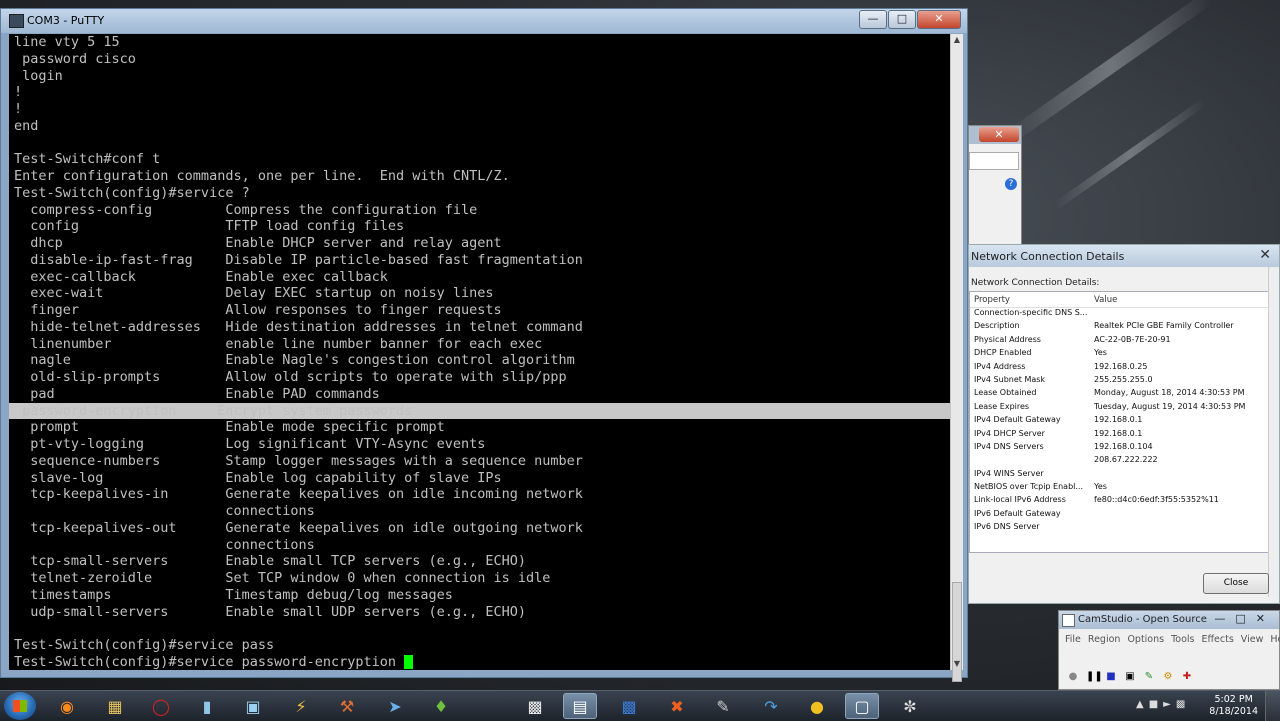  I want to click on cmd-icon: ▩, so click(535, 706).